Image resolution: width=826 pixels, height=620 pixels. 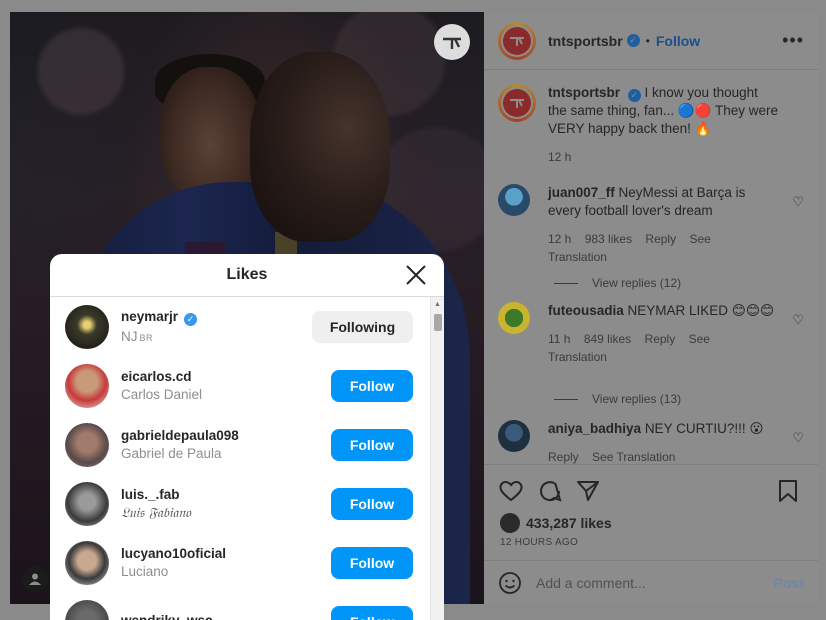 What do you see at coordinates (651, 41) in the screenshot?
I see `post-header: tntsportsbr ✓ • Follow •••` at bounding box center [651, 41].